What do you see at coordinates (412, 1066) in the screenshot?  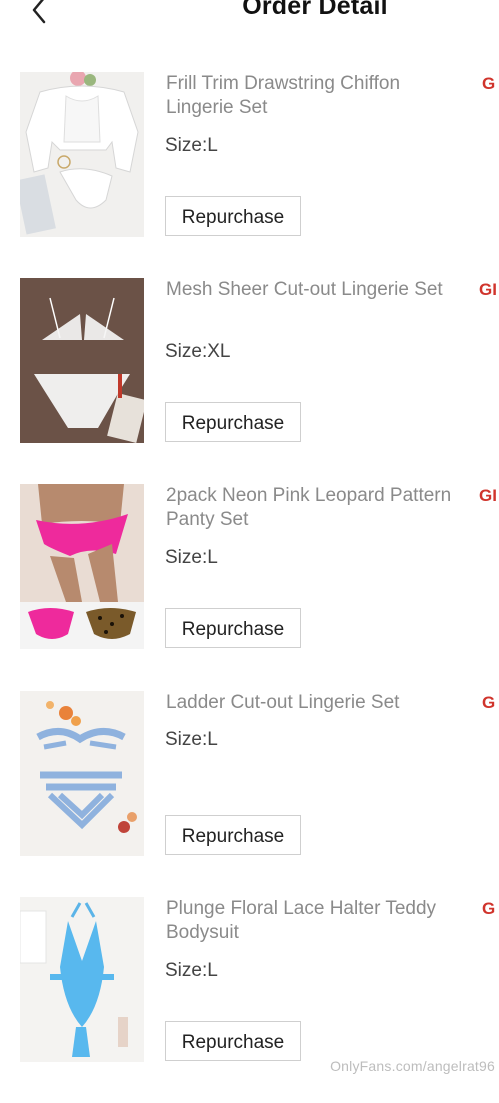 I see `watermark: OnlyFans.com/angelrat96` at bounding box center [412, 1066].